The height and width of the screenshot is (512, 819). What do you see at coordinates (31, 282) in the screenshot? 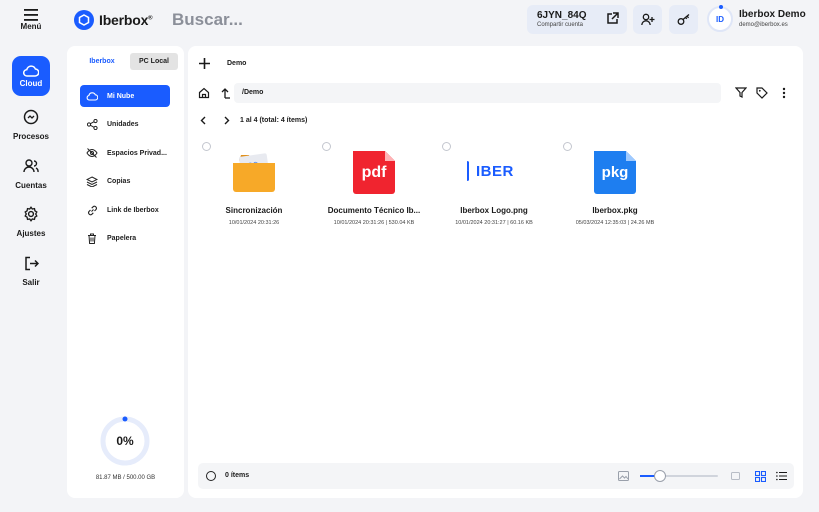
I see `rail-label-salir: Salir` at bounding box center [31, 282].